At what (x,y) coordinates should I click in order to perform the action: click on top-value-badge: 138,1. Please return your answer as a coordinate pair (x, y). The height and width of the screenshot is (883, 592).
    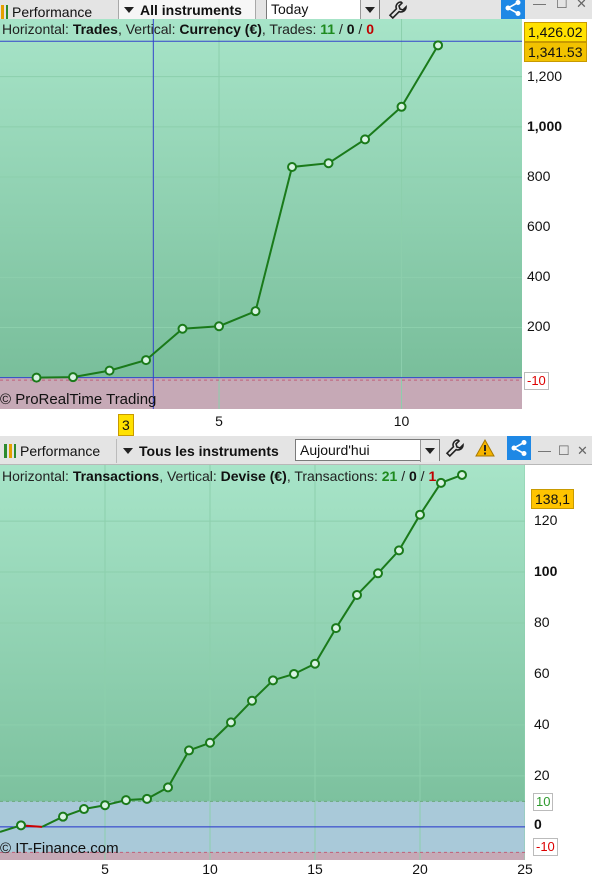
    Looking at the image, I should click on (553, 499).